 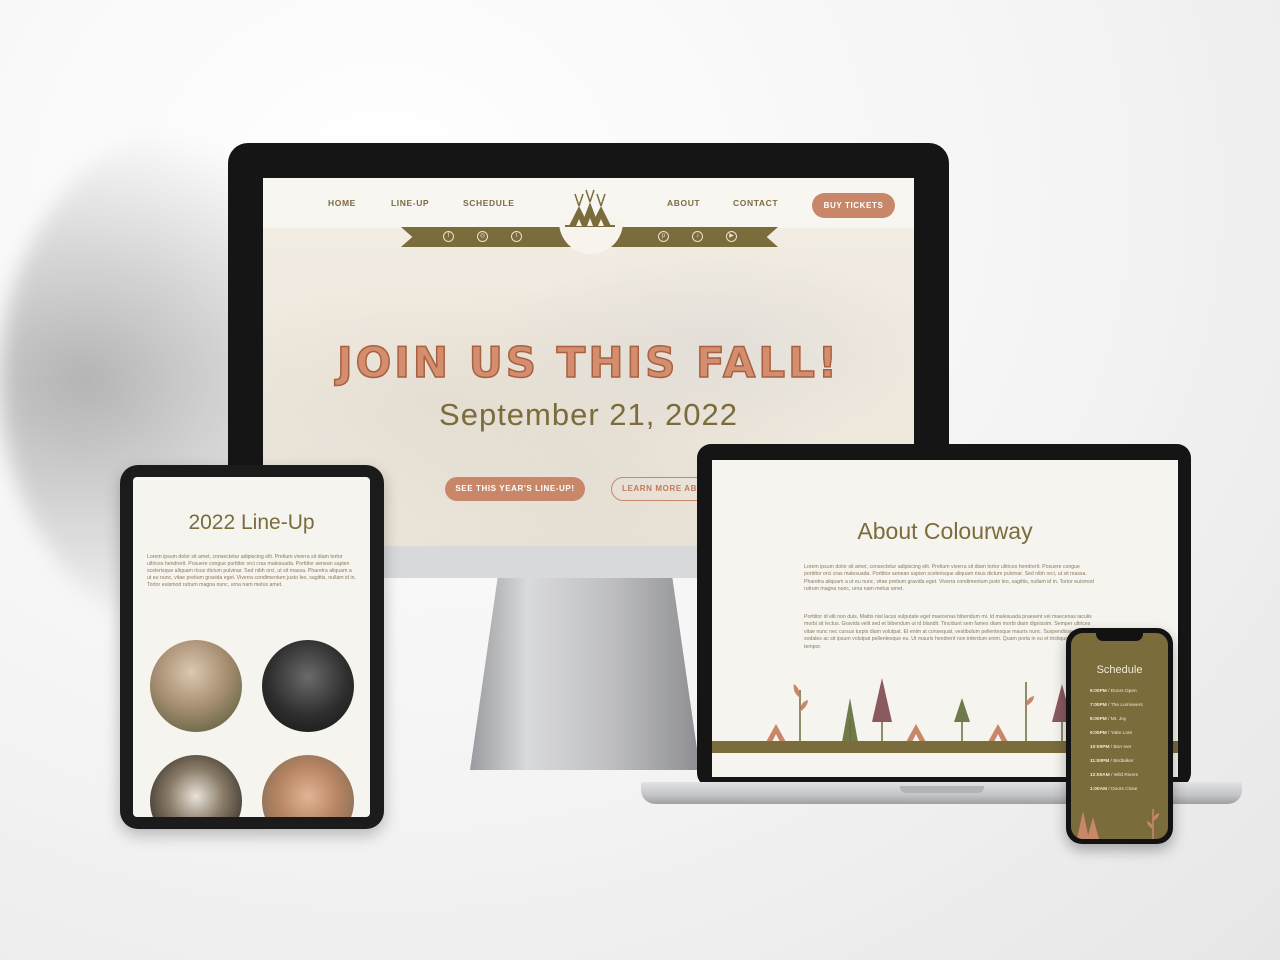 What do you see at coordinates (945, 531) in the screenshot?
I see `about-title: About Colourway` at bounding box center [945, 531].